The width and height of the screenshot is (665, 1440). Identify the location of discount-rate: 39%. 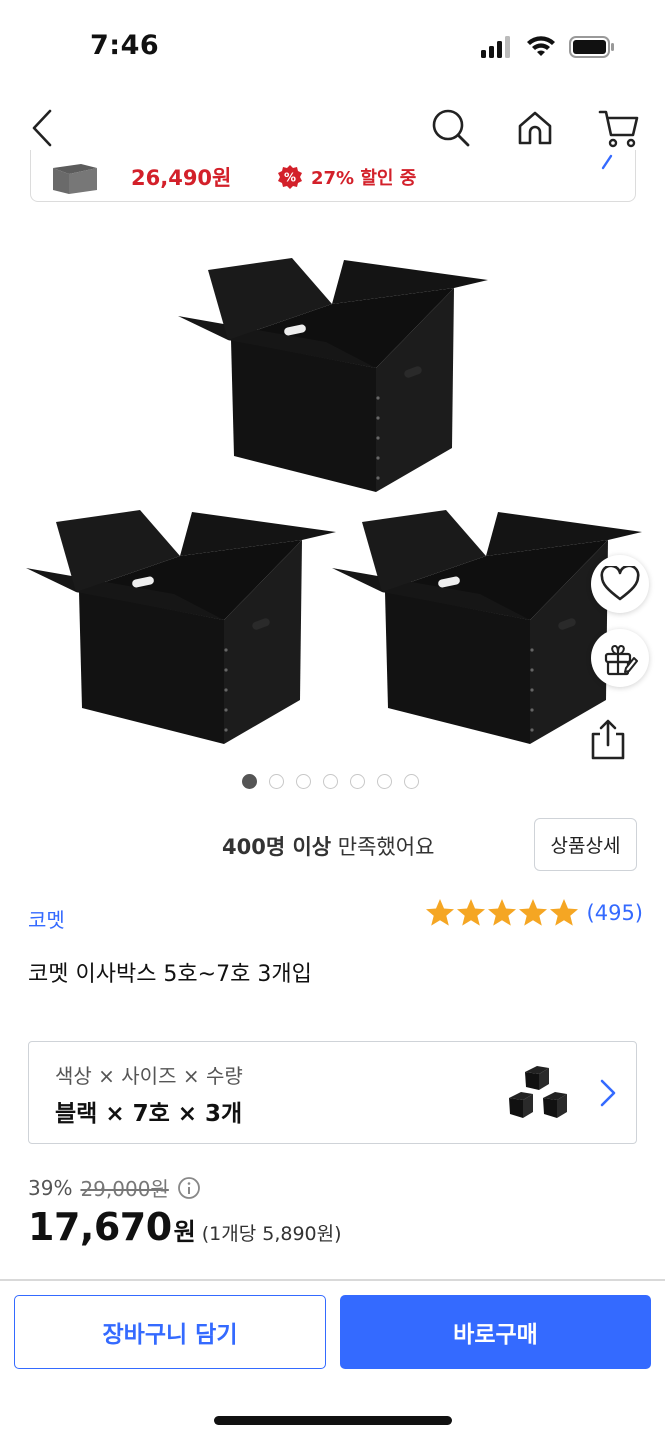
(50, 1187).